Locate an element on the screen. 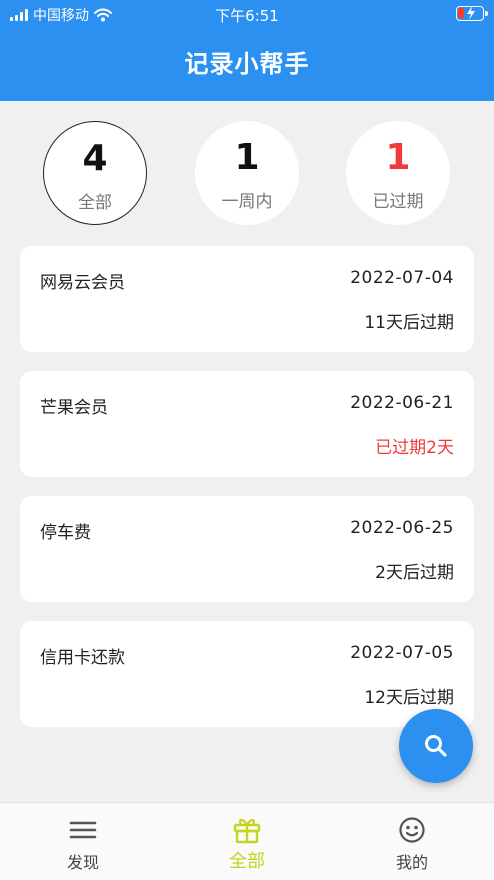 The height and width of the screenshot is (880, 494). tab-all: 全部 is located at coordinates (247, 841).